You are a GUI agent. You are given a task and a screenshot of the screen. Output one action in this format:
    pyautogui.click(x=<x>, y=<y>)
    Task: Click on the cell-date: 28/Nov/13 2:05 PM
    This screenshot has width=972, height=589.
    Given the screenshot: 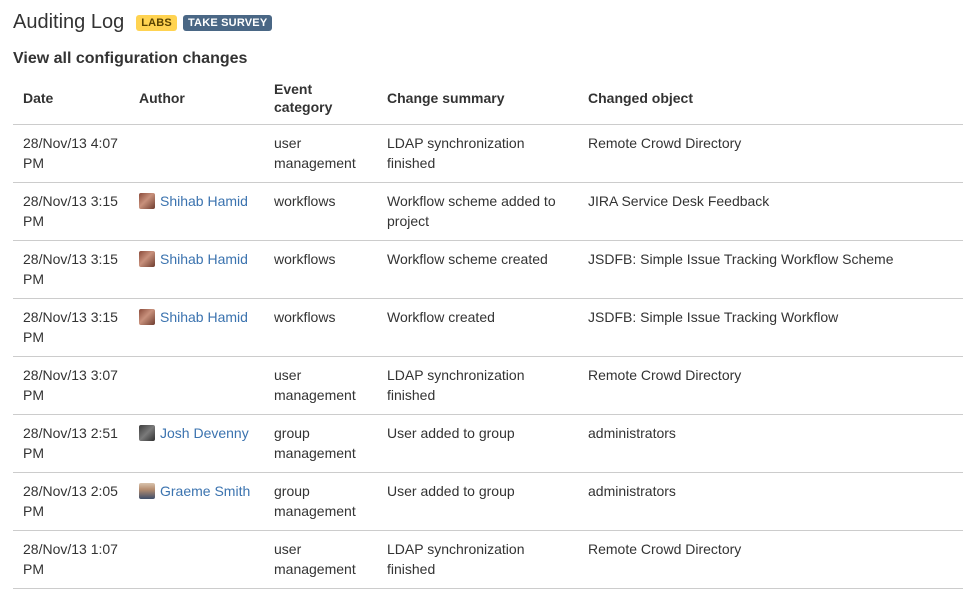 What is the action you would take?
    pyautogui.click(x=71, y=501)
    